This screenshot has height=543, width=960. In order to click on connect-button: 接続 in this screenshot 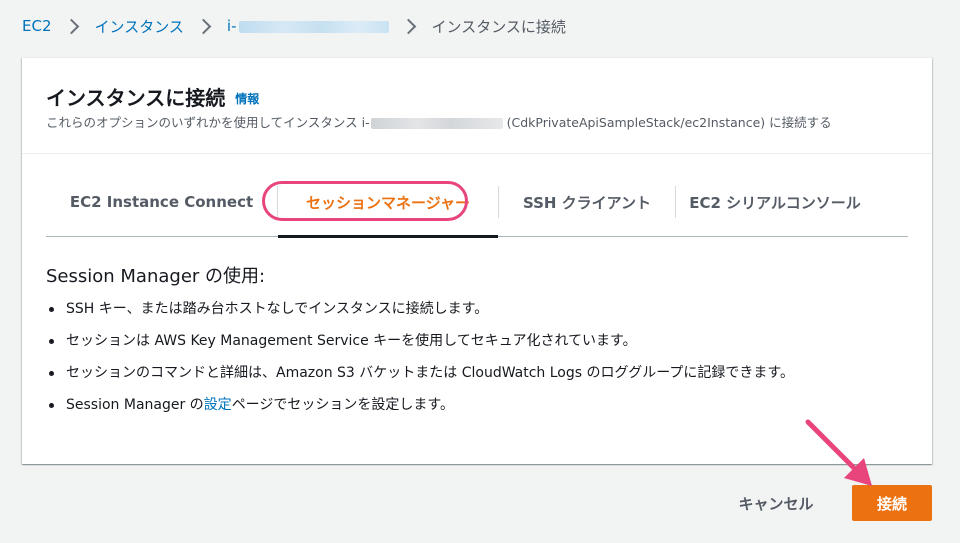, I will do `click(892, 503)`.